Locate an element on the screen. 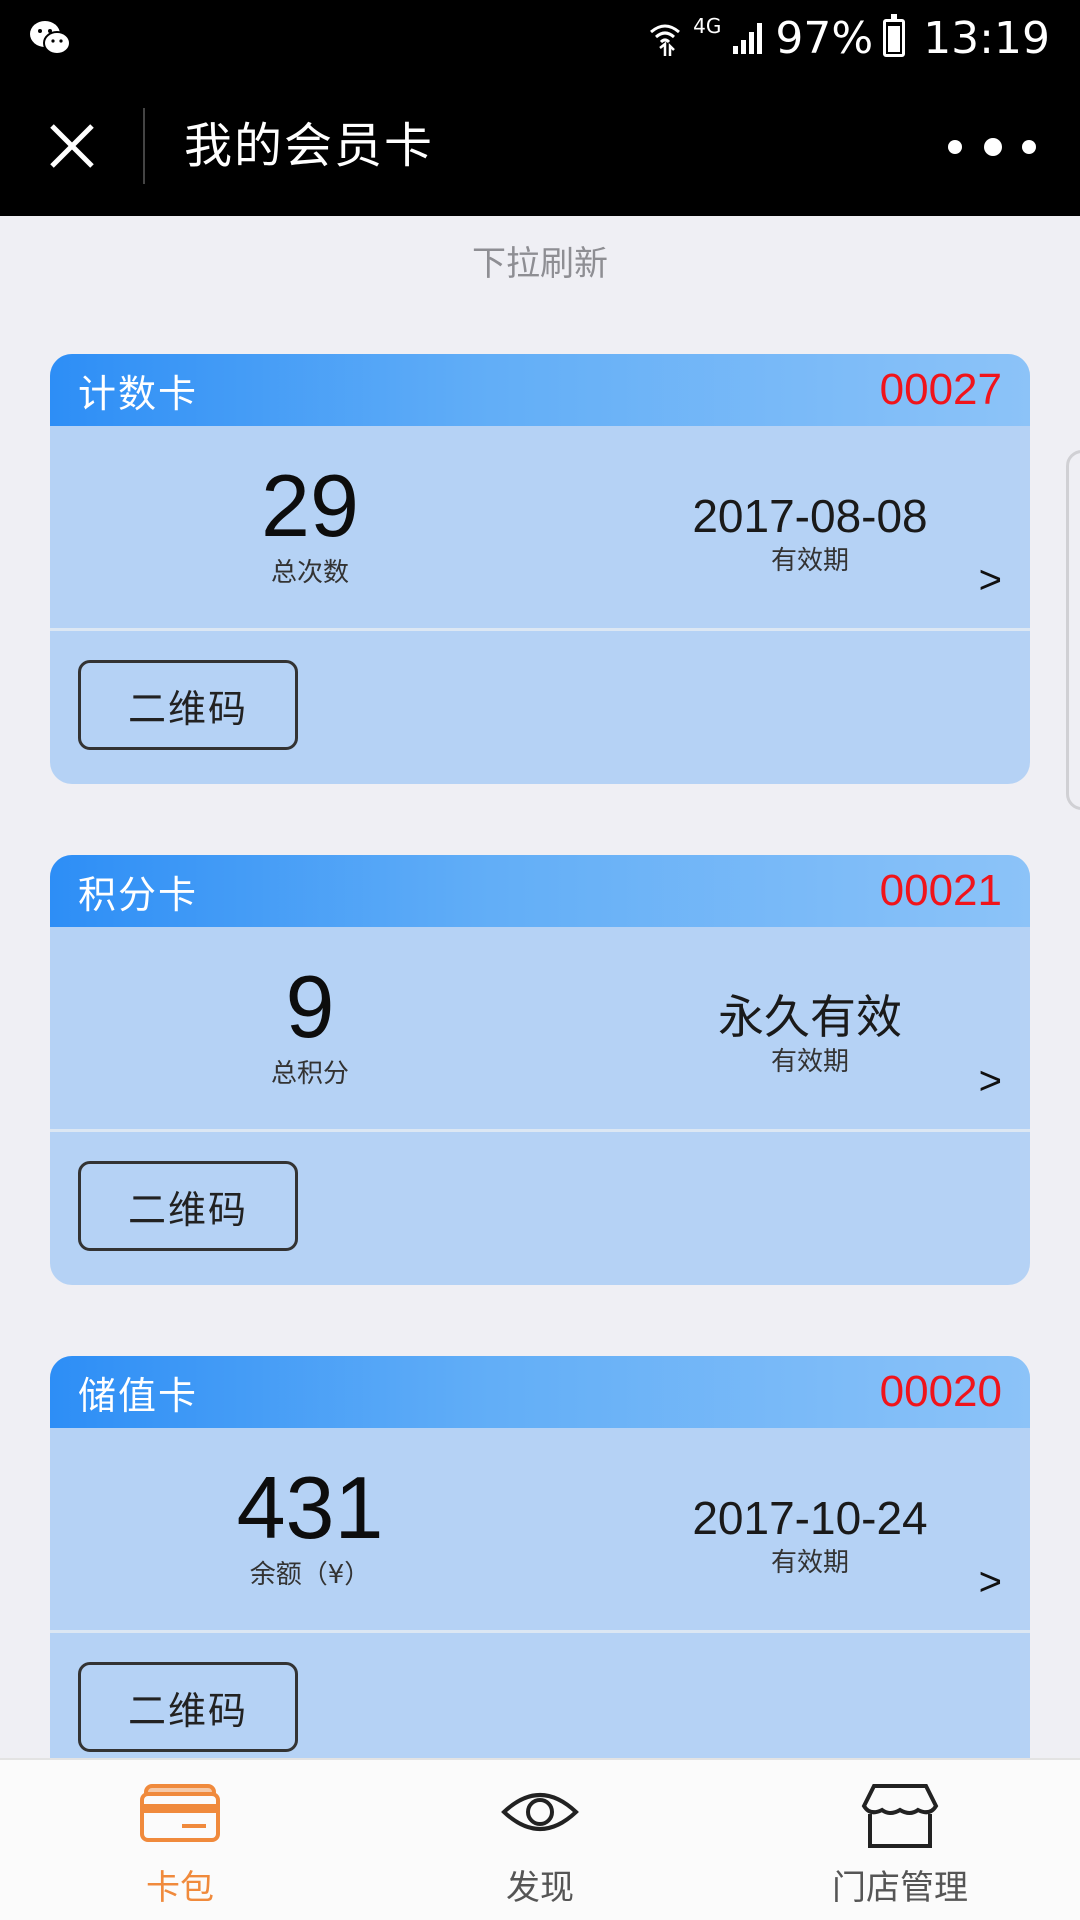  tab-store-management: 门店管理 is located at coordinates (900, 1840).